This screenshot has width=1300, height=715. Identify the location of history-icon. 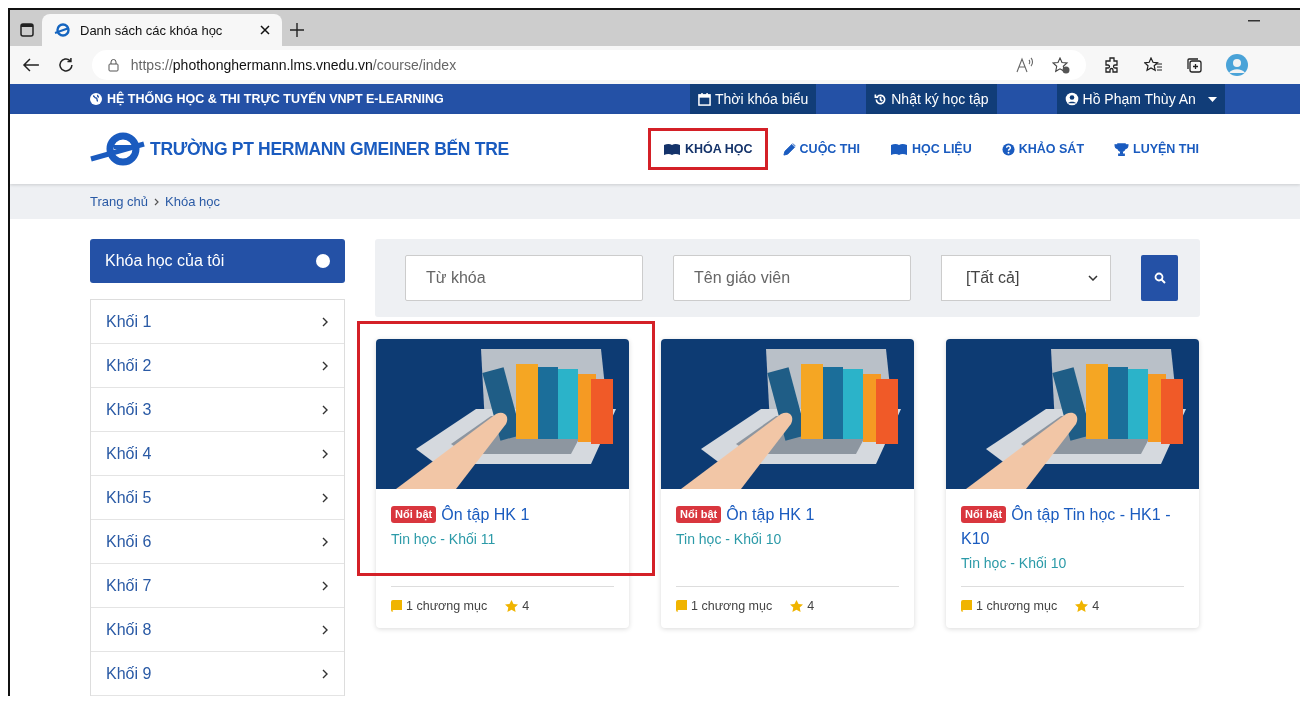
(881, 99).